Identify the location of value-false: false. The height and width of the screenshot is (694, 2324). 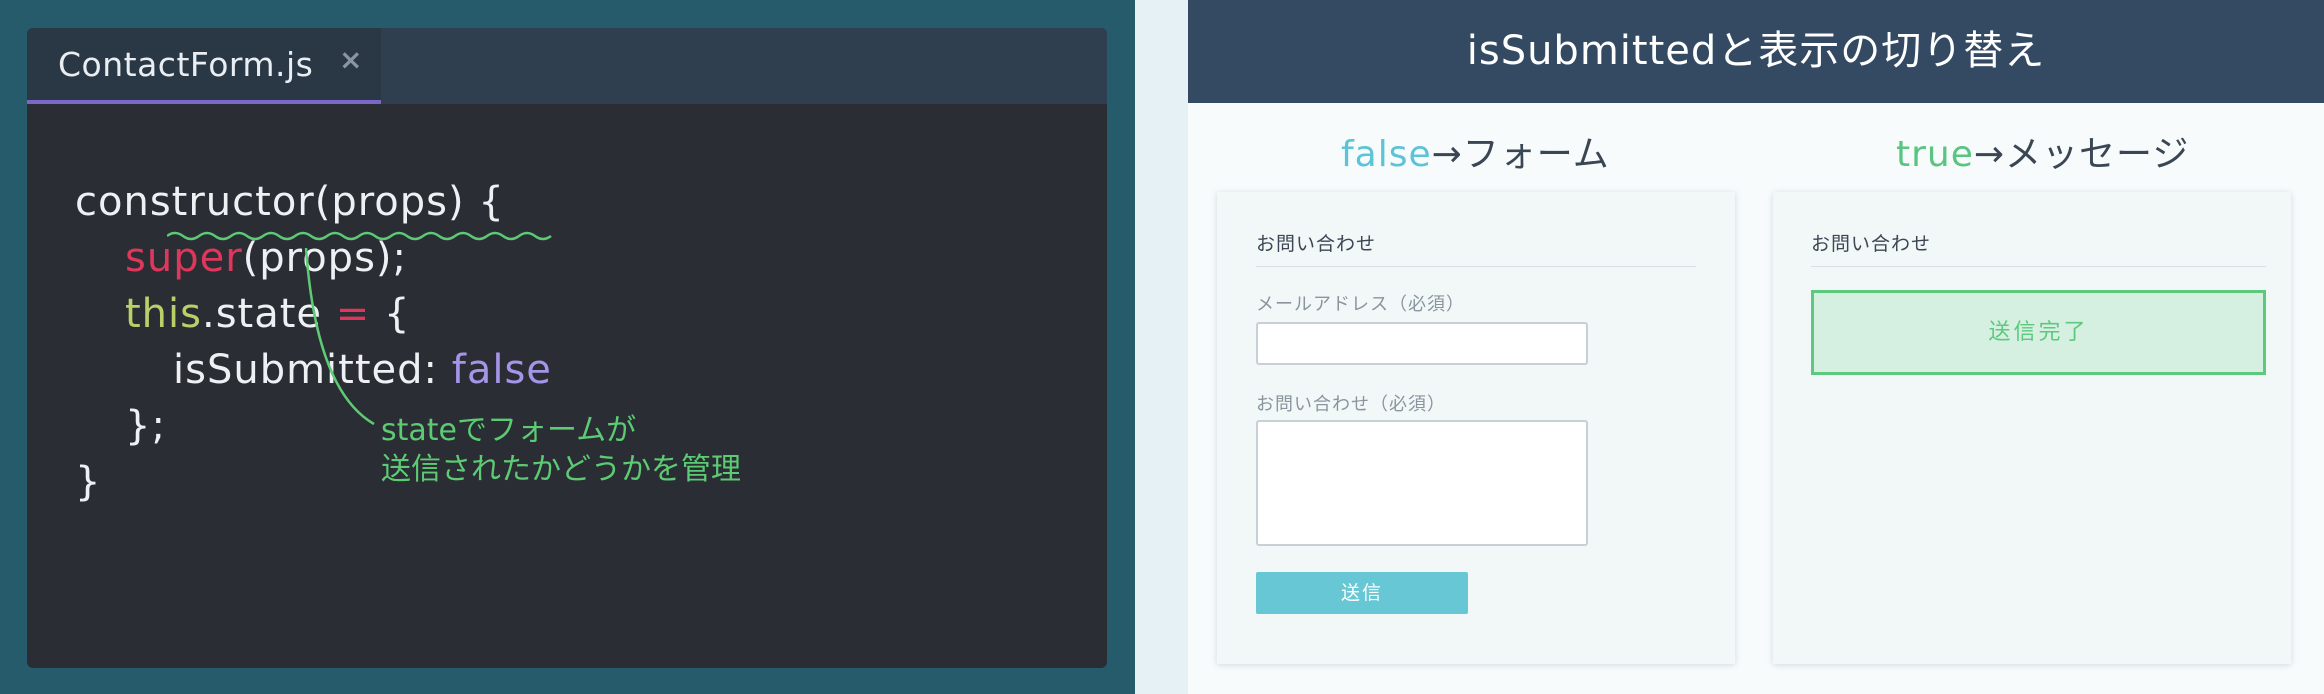
(501, 370).